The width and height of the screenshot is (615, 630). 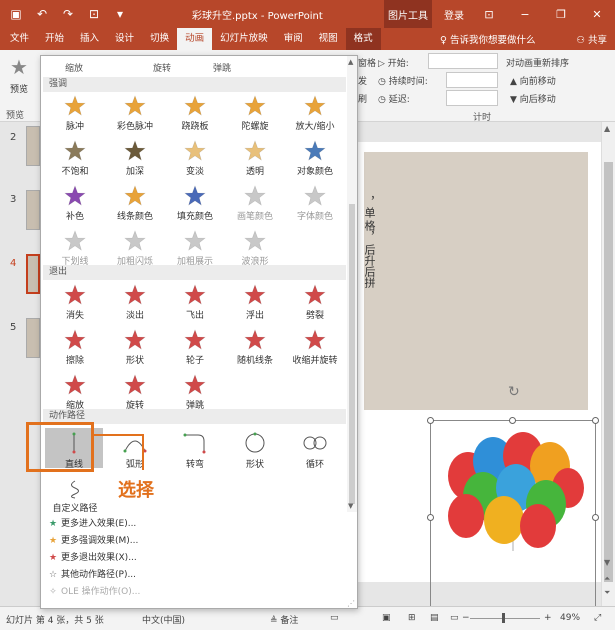 I want to click on minimize-button: −, so click(x=525, y=14).